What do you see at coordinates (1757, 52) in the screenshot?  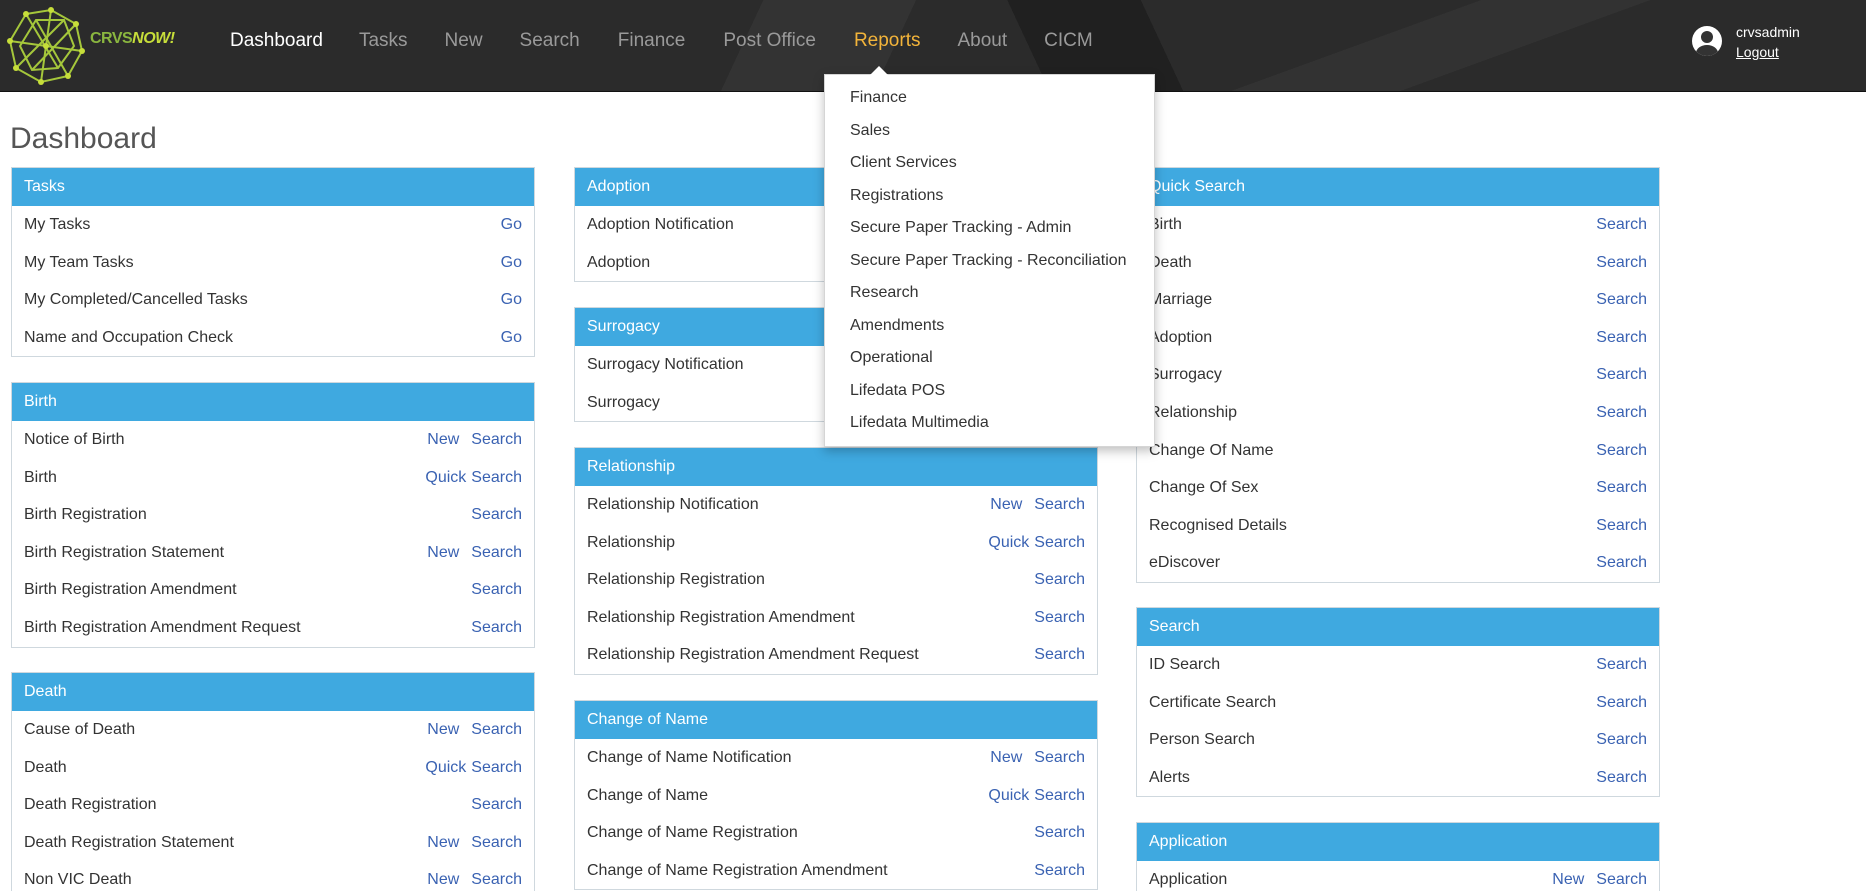 I see `logout-link: Logout` at bounding box center [1757, 52].